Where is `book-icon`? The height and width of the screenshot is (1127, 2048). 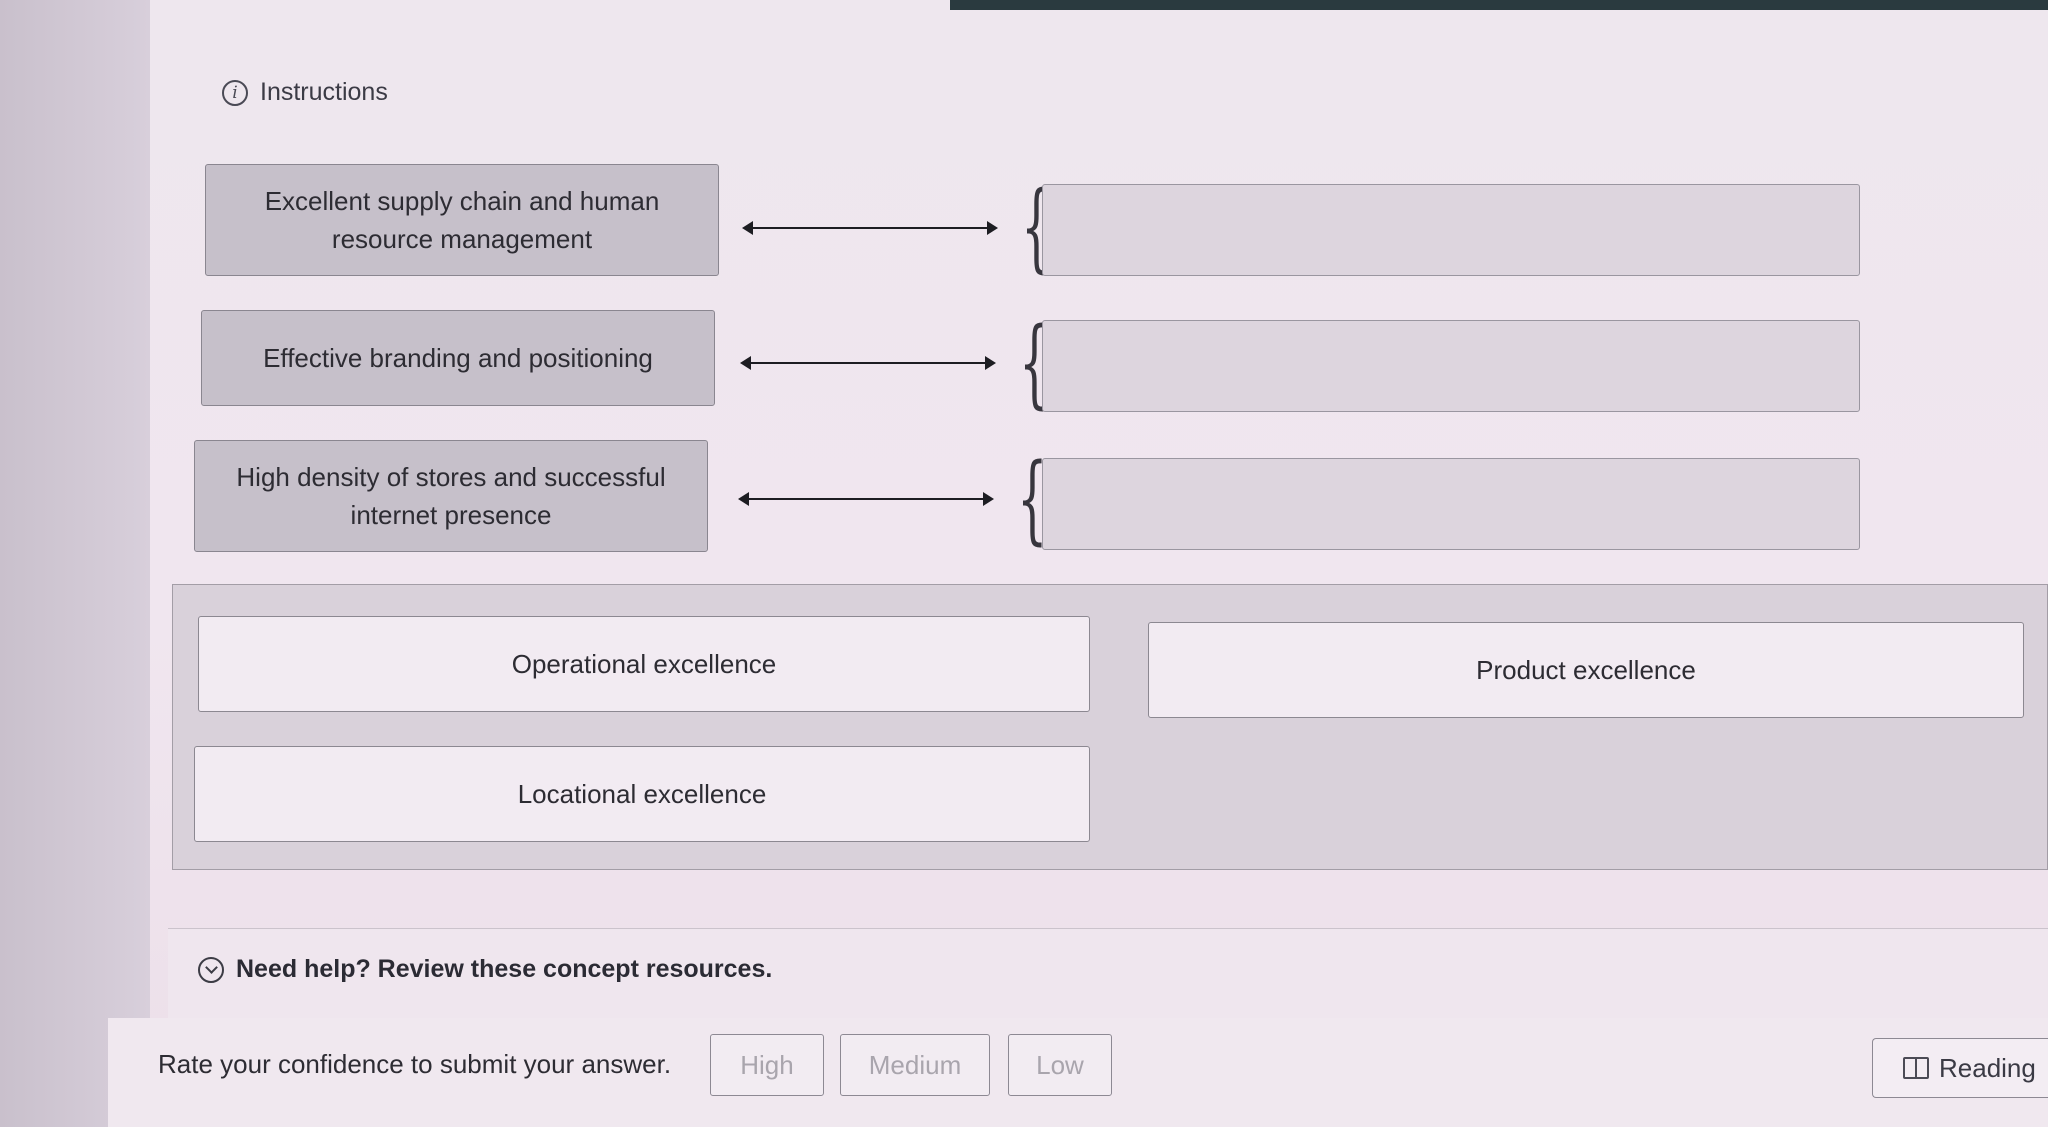 book-icon is located at coordinates (1916, 1068).